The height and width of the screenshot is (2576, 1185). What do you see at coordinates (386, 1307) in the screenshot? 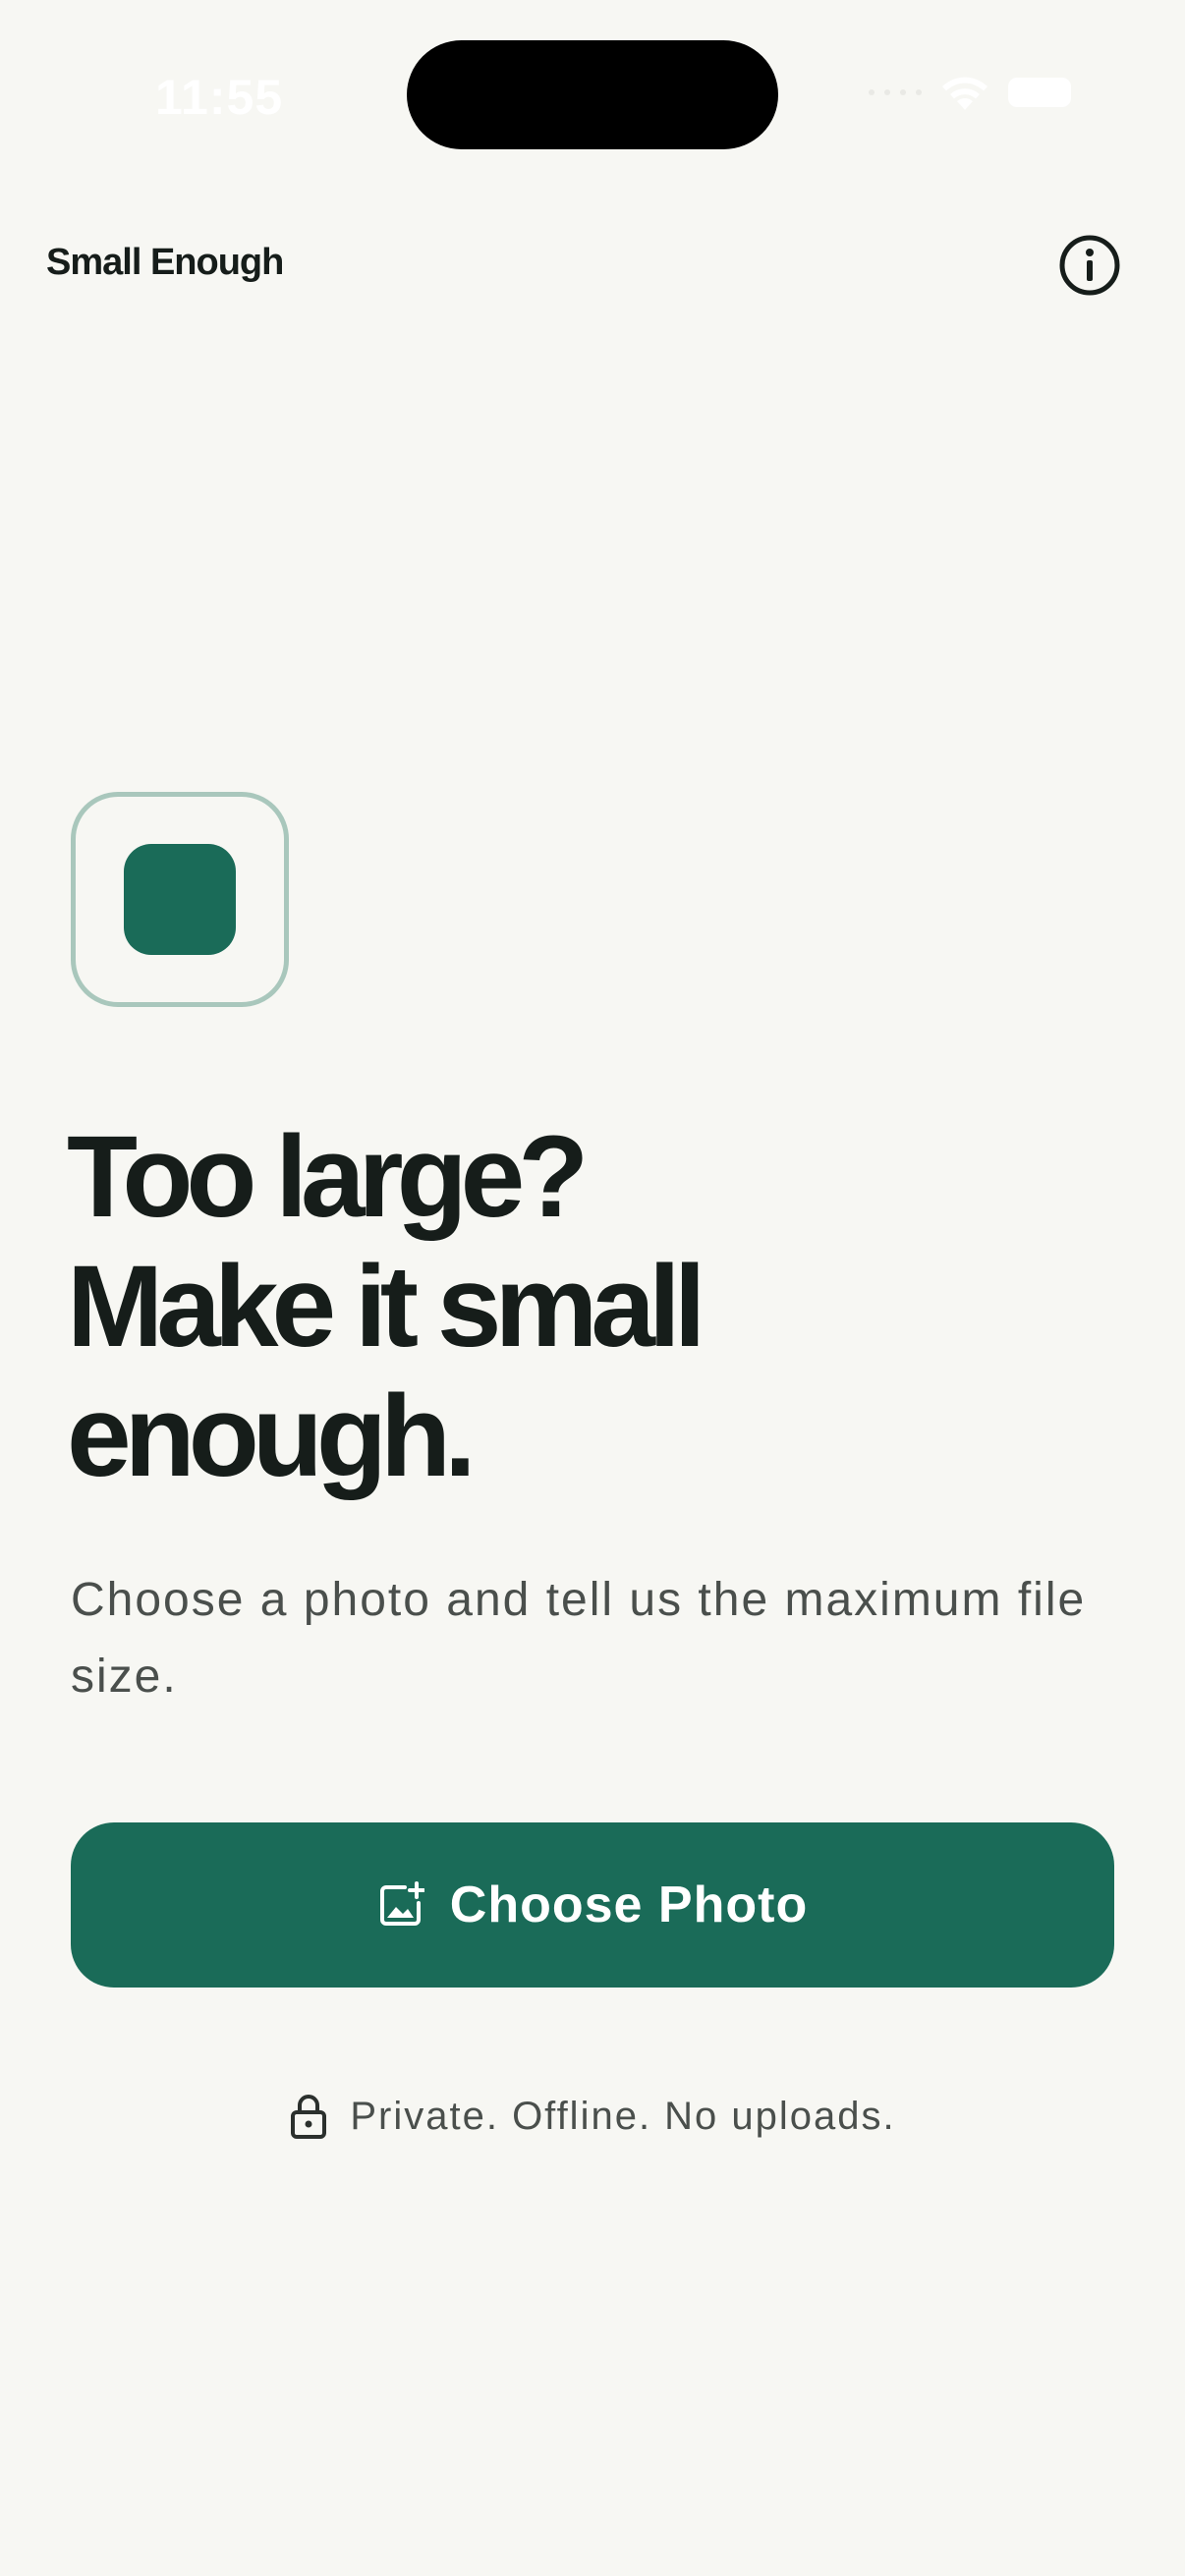
I see `headline-line: Make it small` at bounding box center [386, 1307].